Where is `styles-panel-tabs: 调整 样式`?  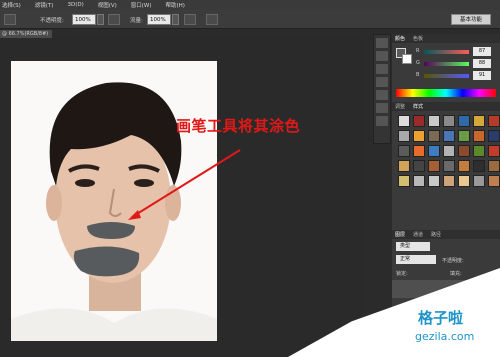
styles-panel-tabs: 调整 样式 is located at coordinates (446, 106).